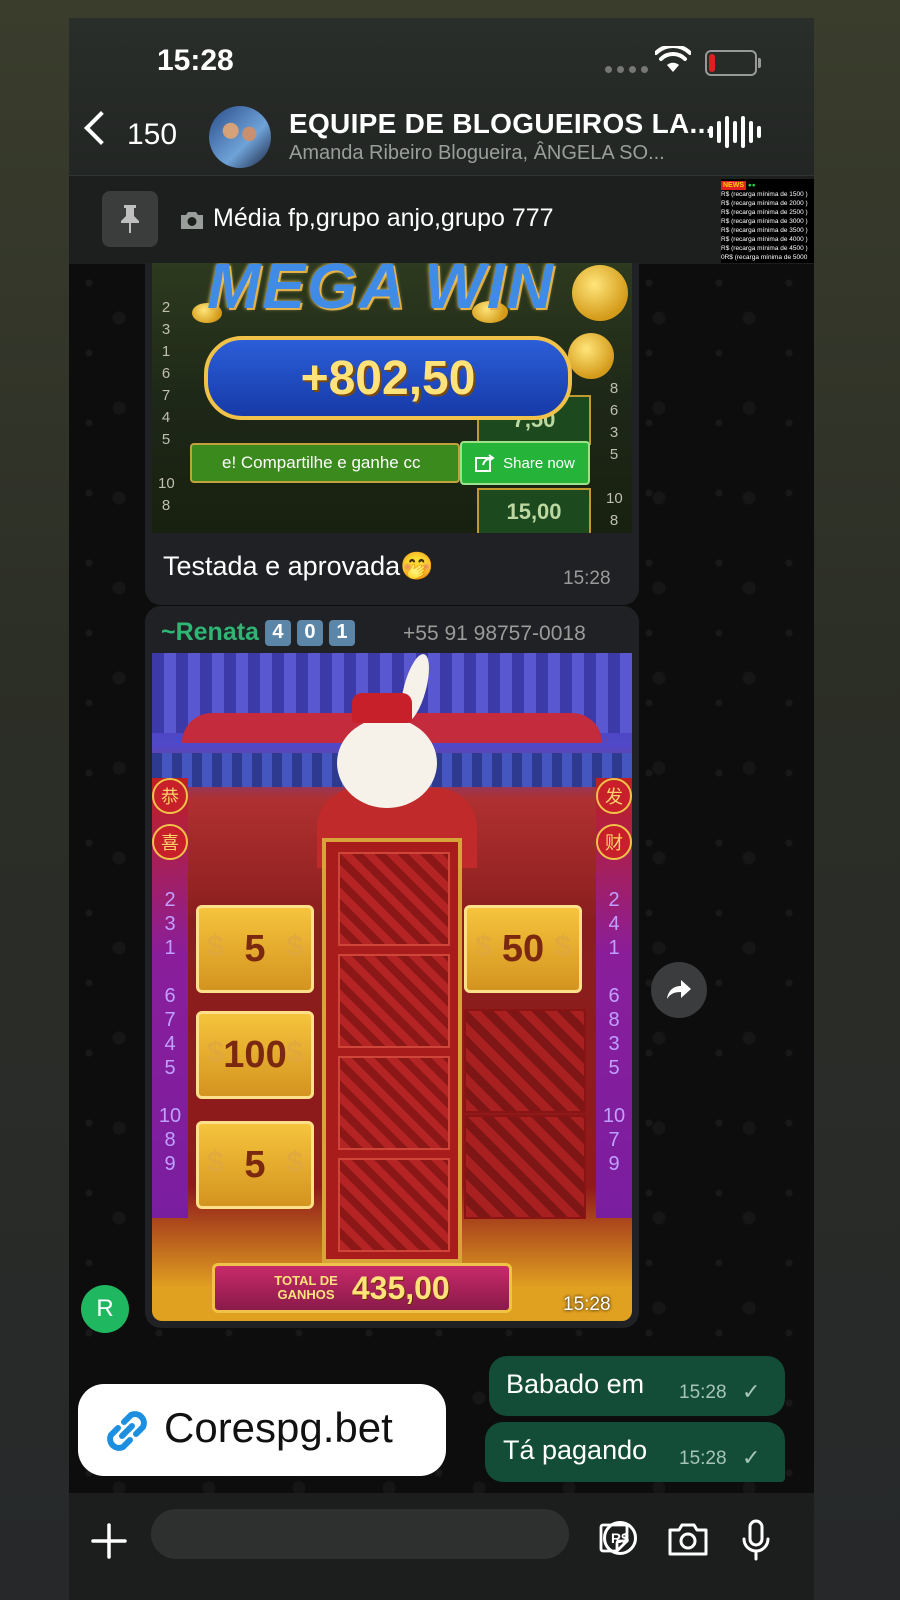  Describe the element at coordinates (764, 212) in the screenshot. I see `thumb-line: R$ (recarga mínima de 2500 )` at that location.